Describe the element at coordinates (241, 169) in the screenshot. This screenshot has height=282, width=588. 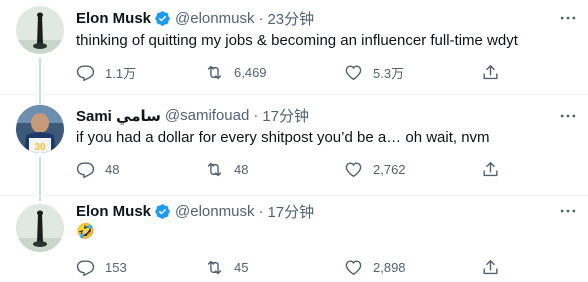
I see `retweet-count: 48` at that location.